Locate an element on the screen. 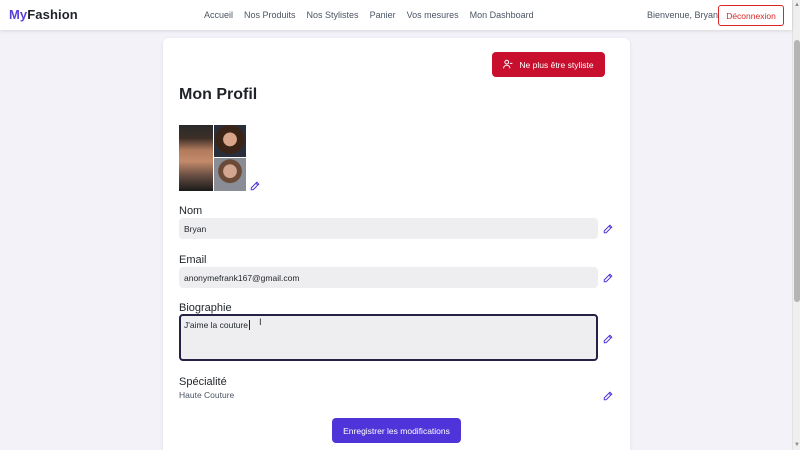 This screenshot has height=450, width=800. stop-stylist-button: Ne plus être styliste is located at coordinates (548, 64).